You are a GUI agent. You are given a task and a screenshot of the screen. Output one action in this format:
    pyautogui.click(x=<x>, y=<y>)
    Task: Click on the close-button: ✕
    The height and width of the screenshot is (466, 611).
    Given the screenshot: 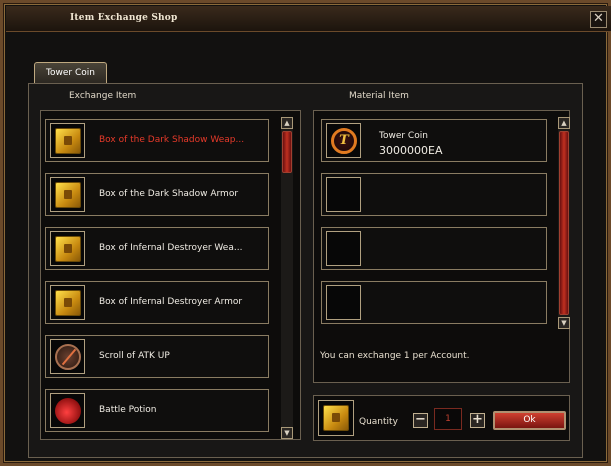 What is the action you would take?
    pyautogui.click(x=598, y=19)
    